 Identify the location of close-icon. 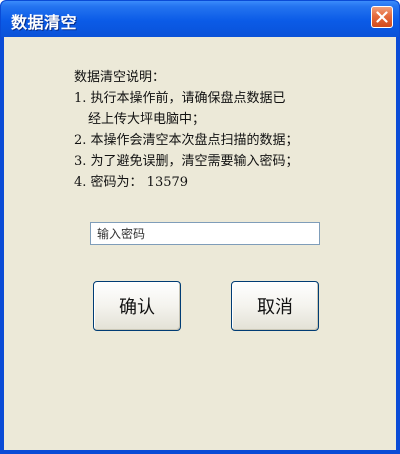
(382, 17).